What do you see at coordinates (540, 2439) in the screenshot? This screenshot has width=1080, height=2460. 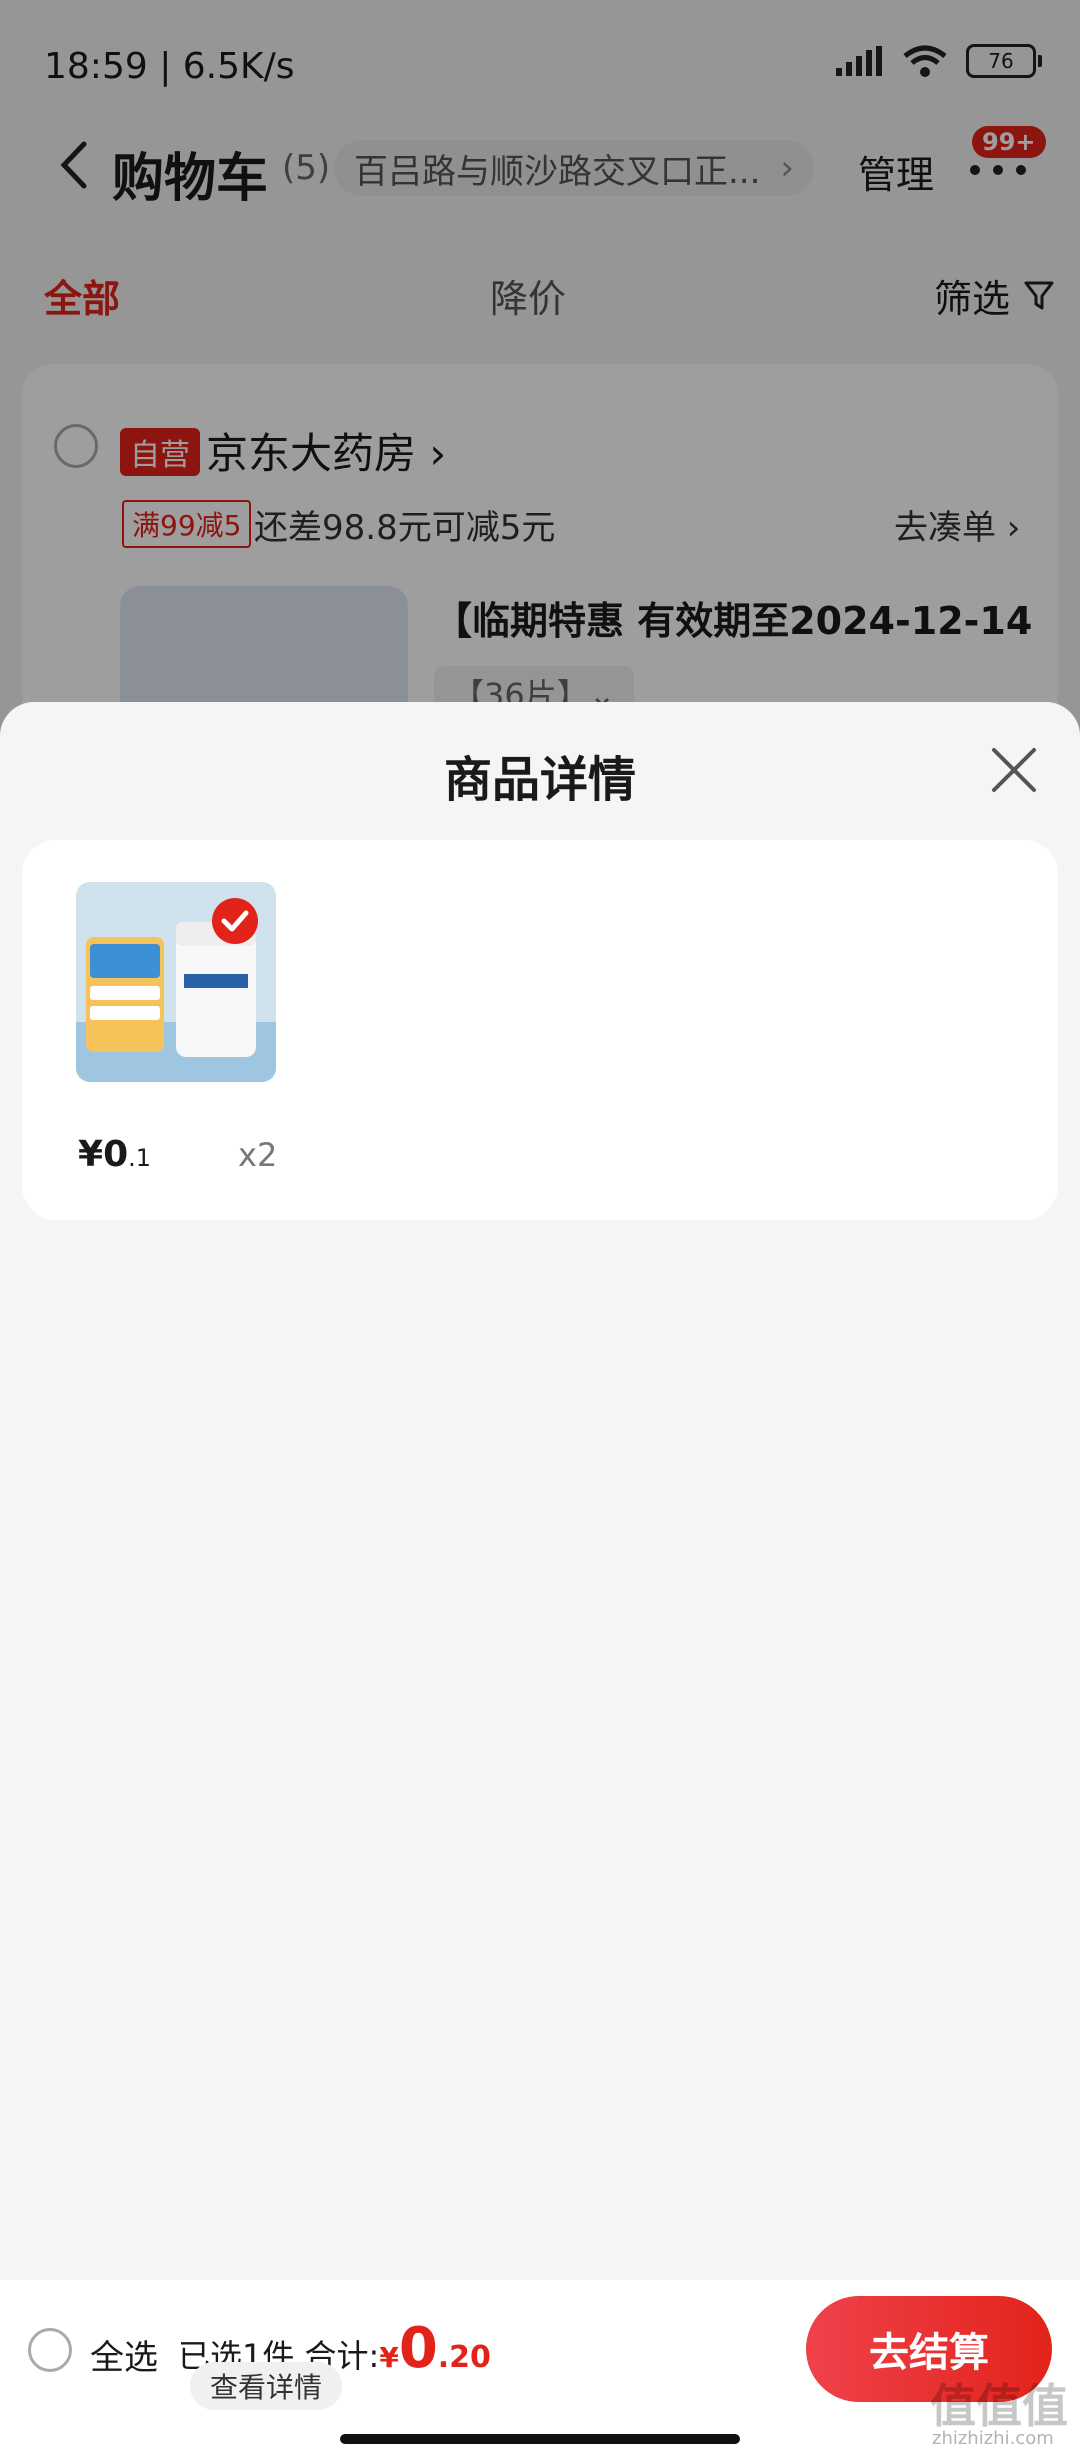 I see `home-indicator` at bounding box center [540, 2439].